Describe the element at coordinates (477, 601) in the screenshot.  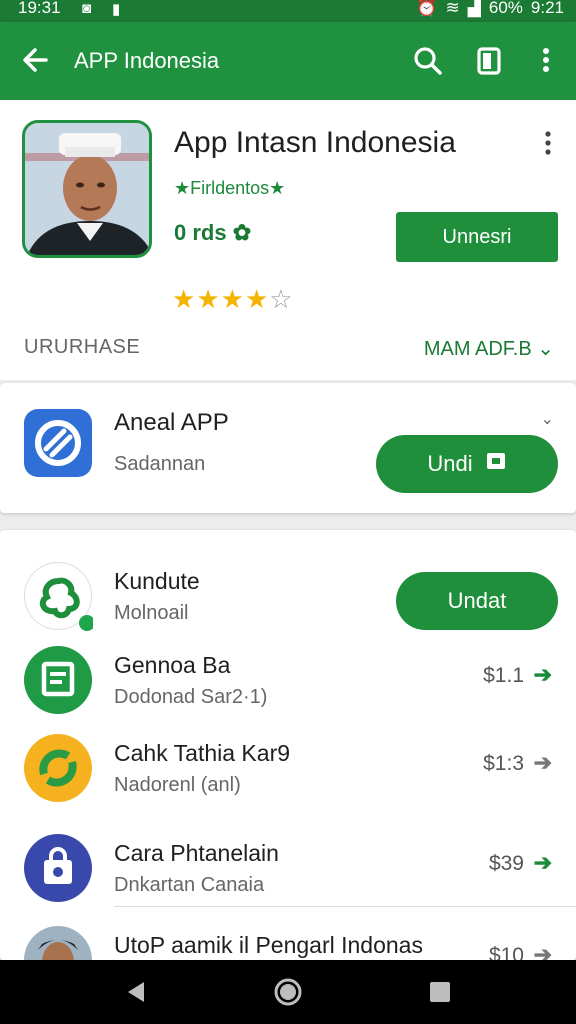
I see `update-button: Undat` at that location.